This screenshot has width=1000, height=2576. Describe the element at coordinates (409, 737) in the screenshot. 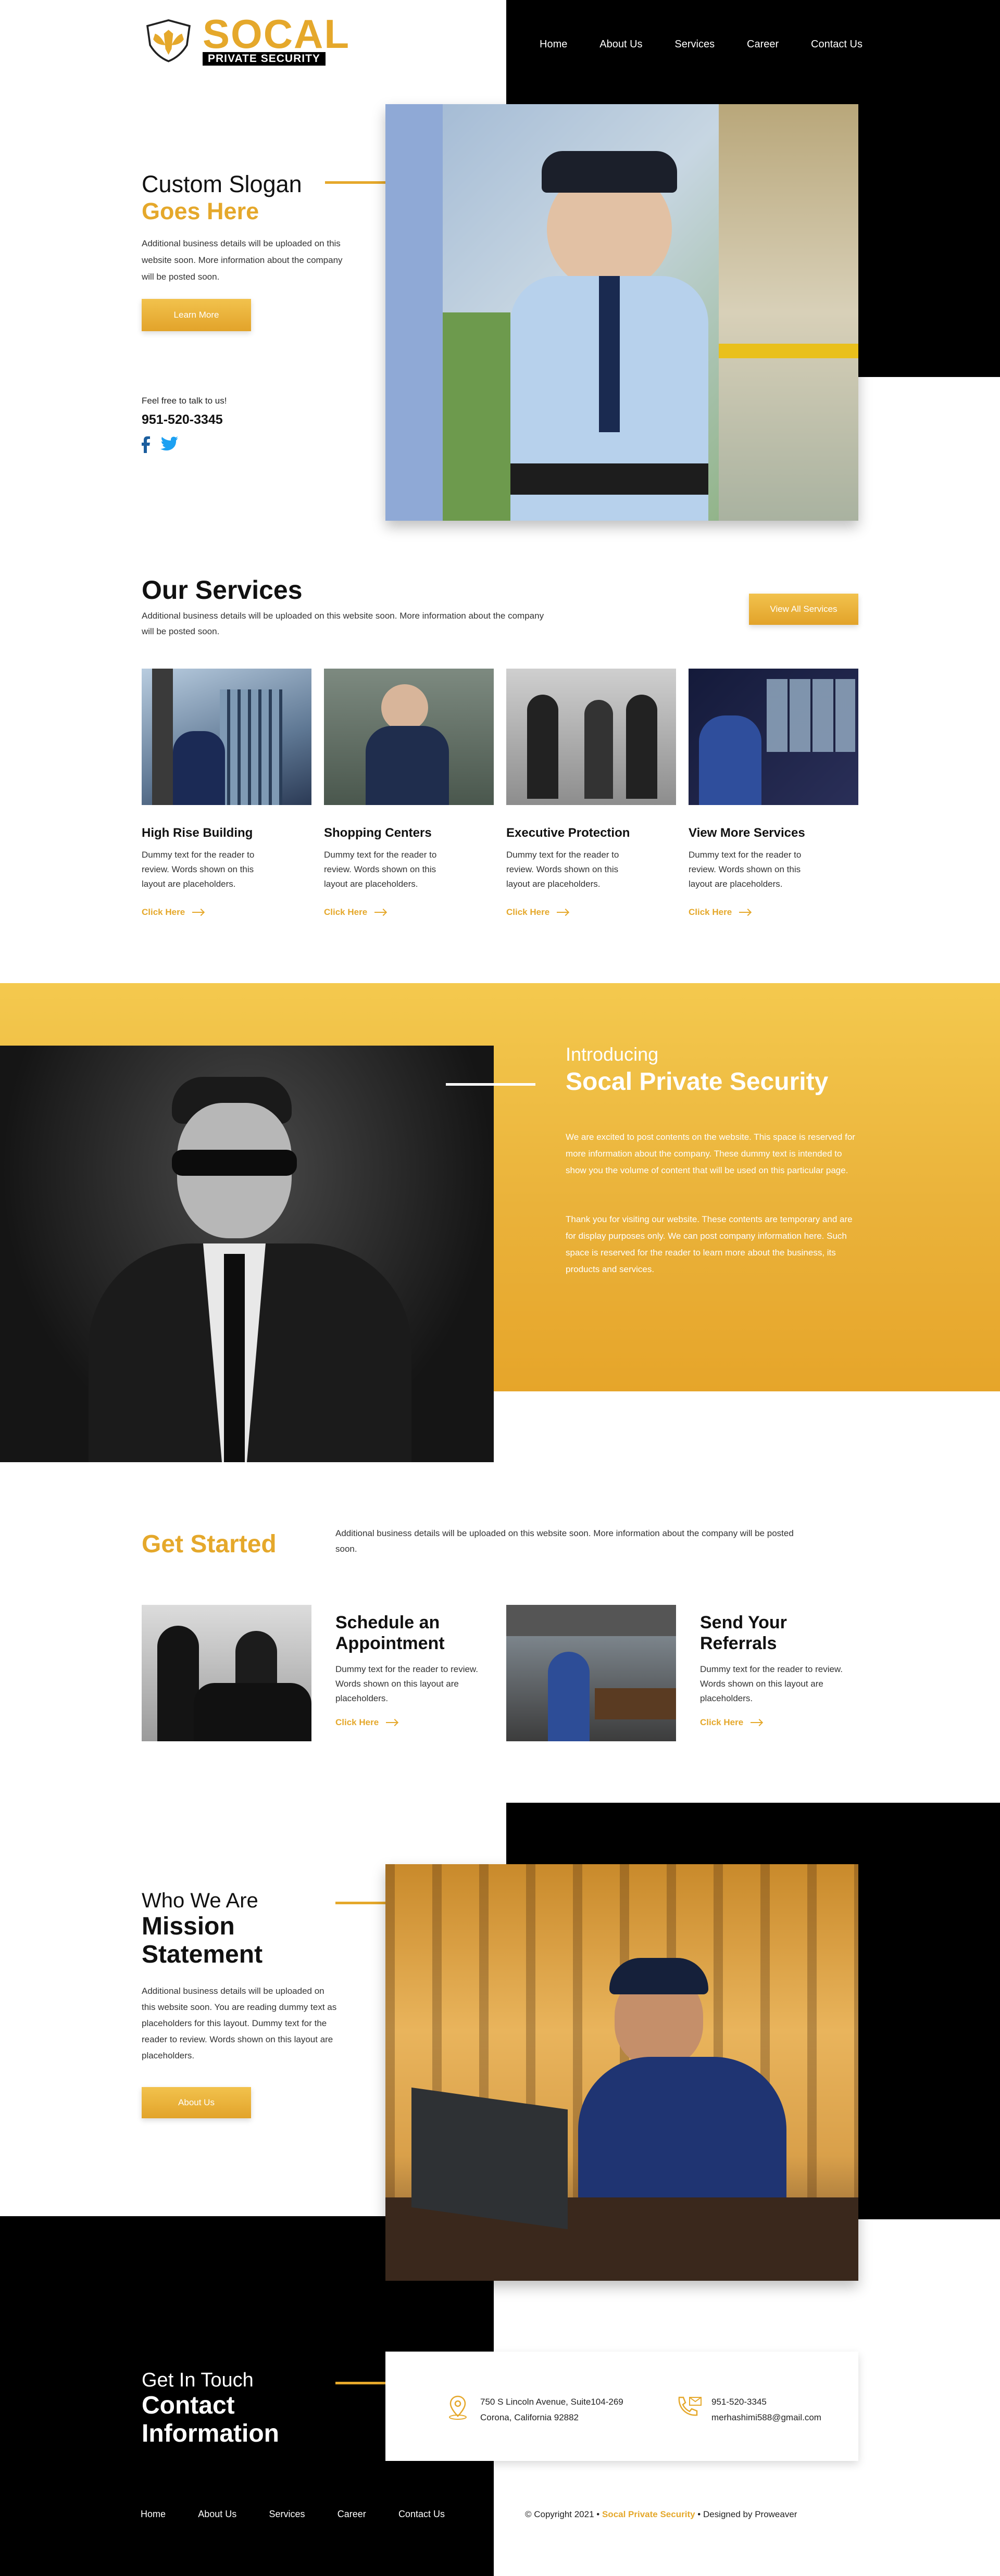

I see `service-photo-shopping` at that location.